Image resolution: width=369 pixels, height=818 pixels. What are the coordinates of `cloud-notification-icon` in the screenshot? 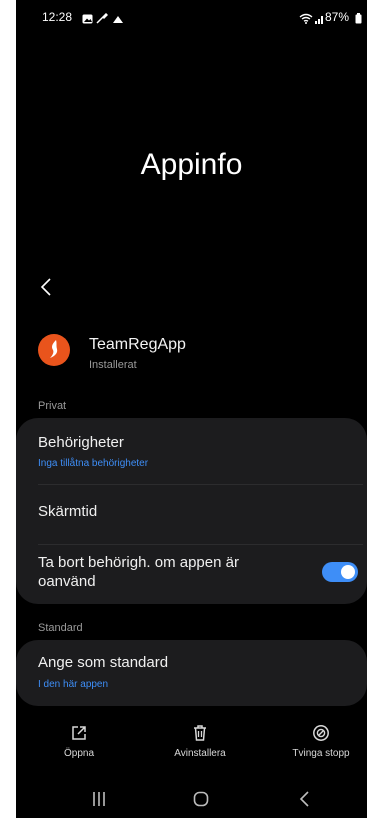 It's located at (118, 20).